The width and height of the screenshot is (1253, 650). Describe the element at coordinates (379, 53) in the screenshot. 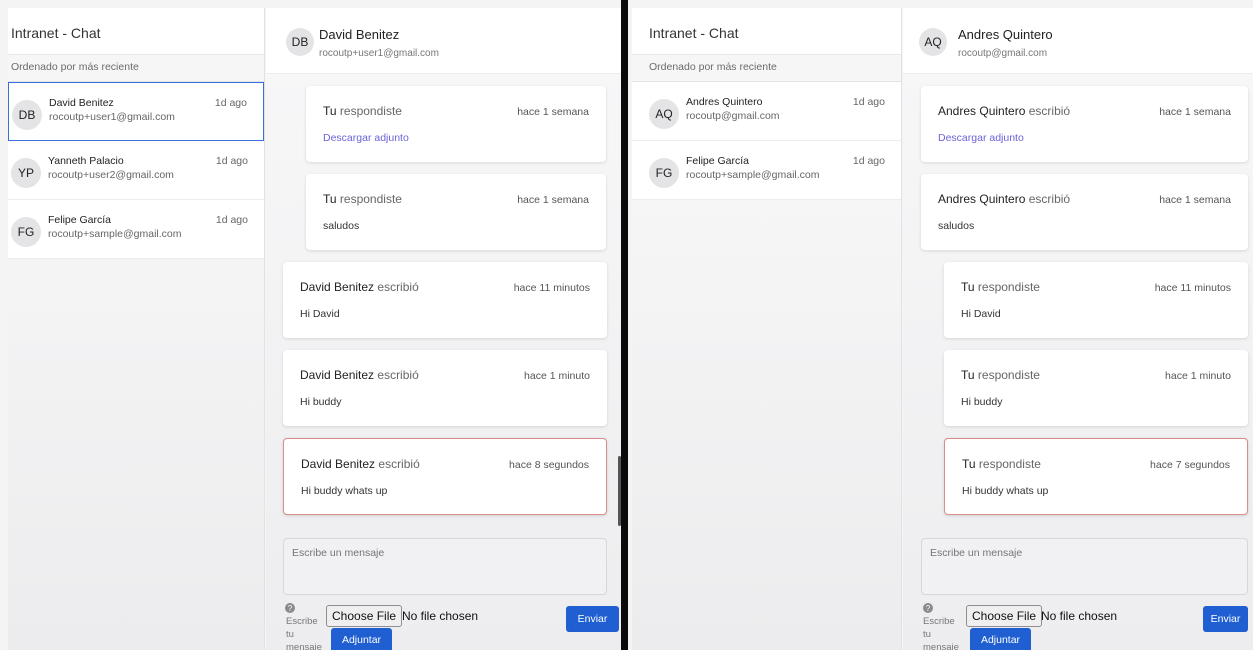

I see `chat-contact-email: rocoutp+user1@gmail.com` at that location.